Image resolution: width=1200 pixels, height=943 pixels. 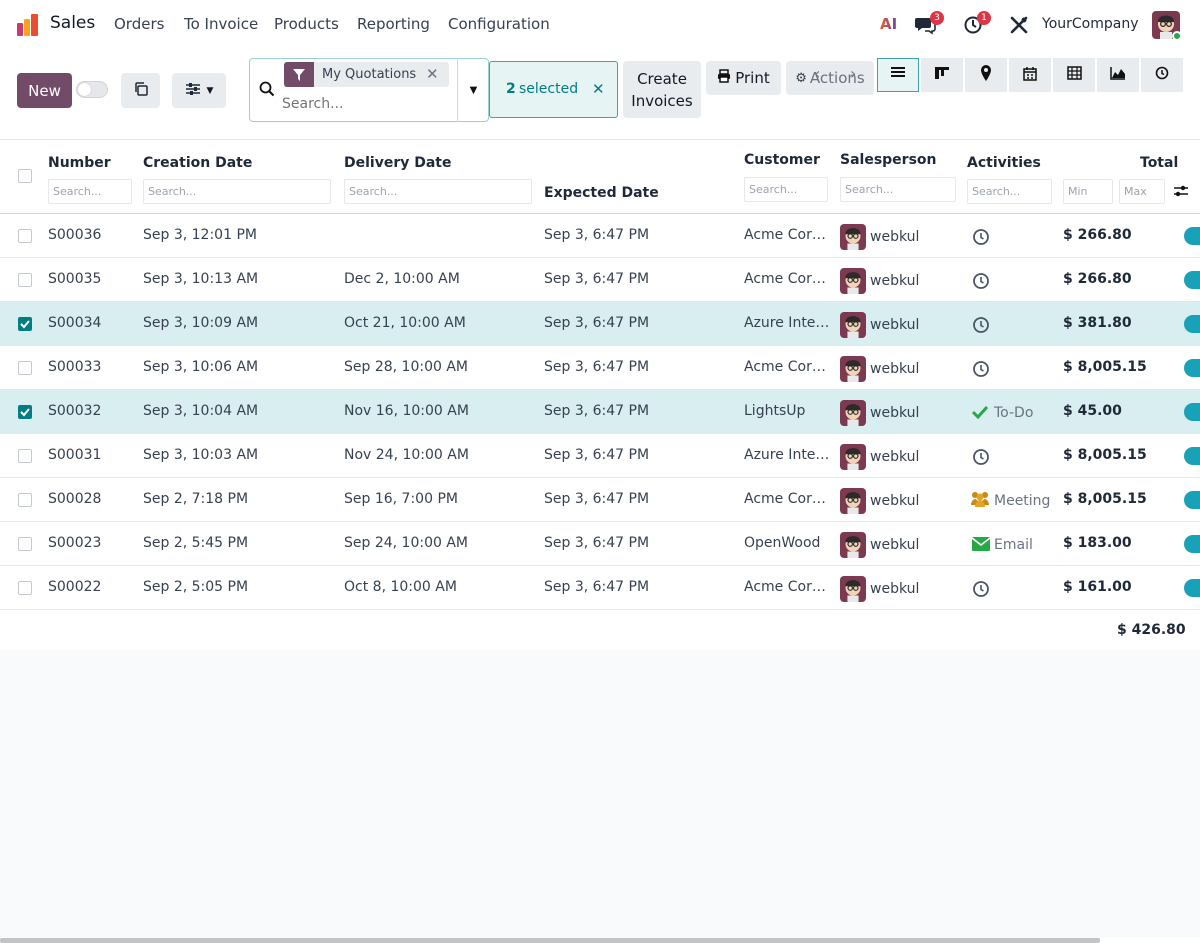 I want to click on col-activities: Activities, so click(x=1004, y=163).